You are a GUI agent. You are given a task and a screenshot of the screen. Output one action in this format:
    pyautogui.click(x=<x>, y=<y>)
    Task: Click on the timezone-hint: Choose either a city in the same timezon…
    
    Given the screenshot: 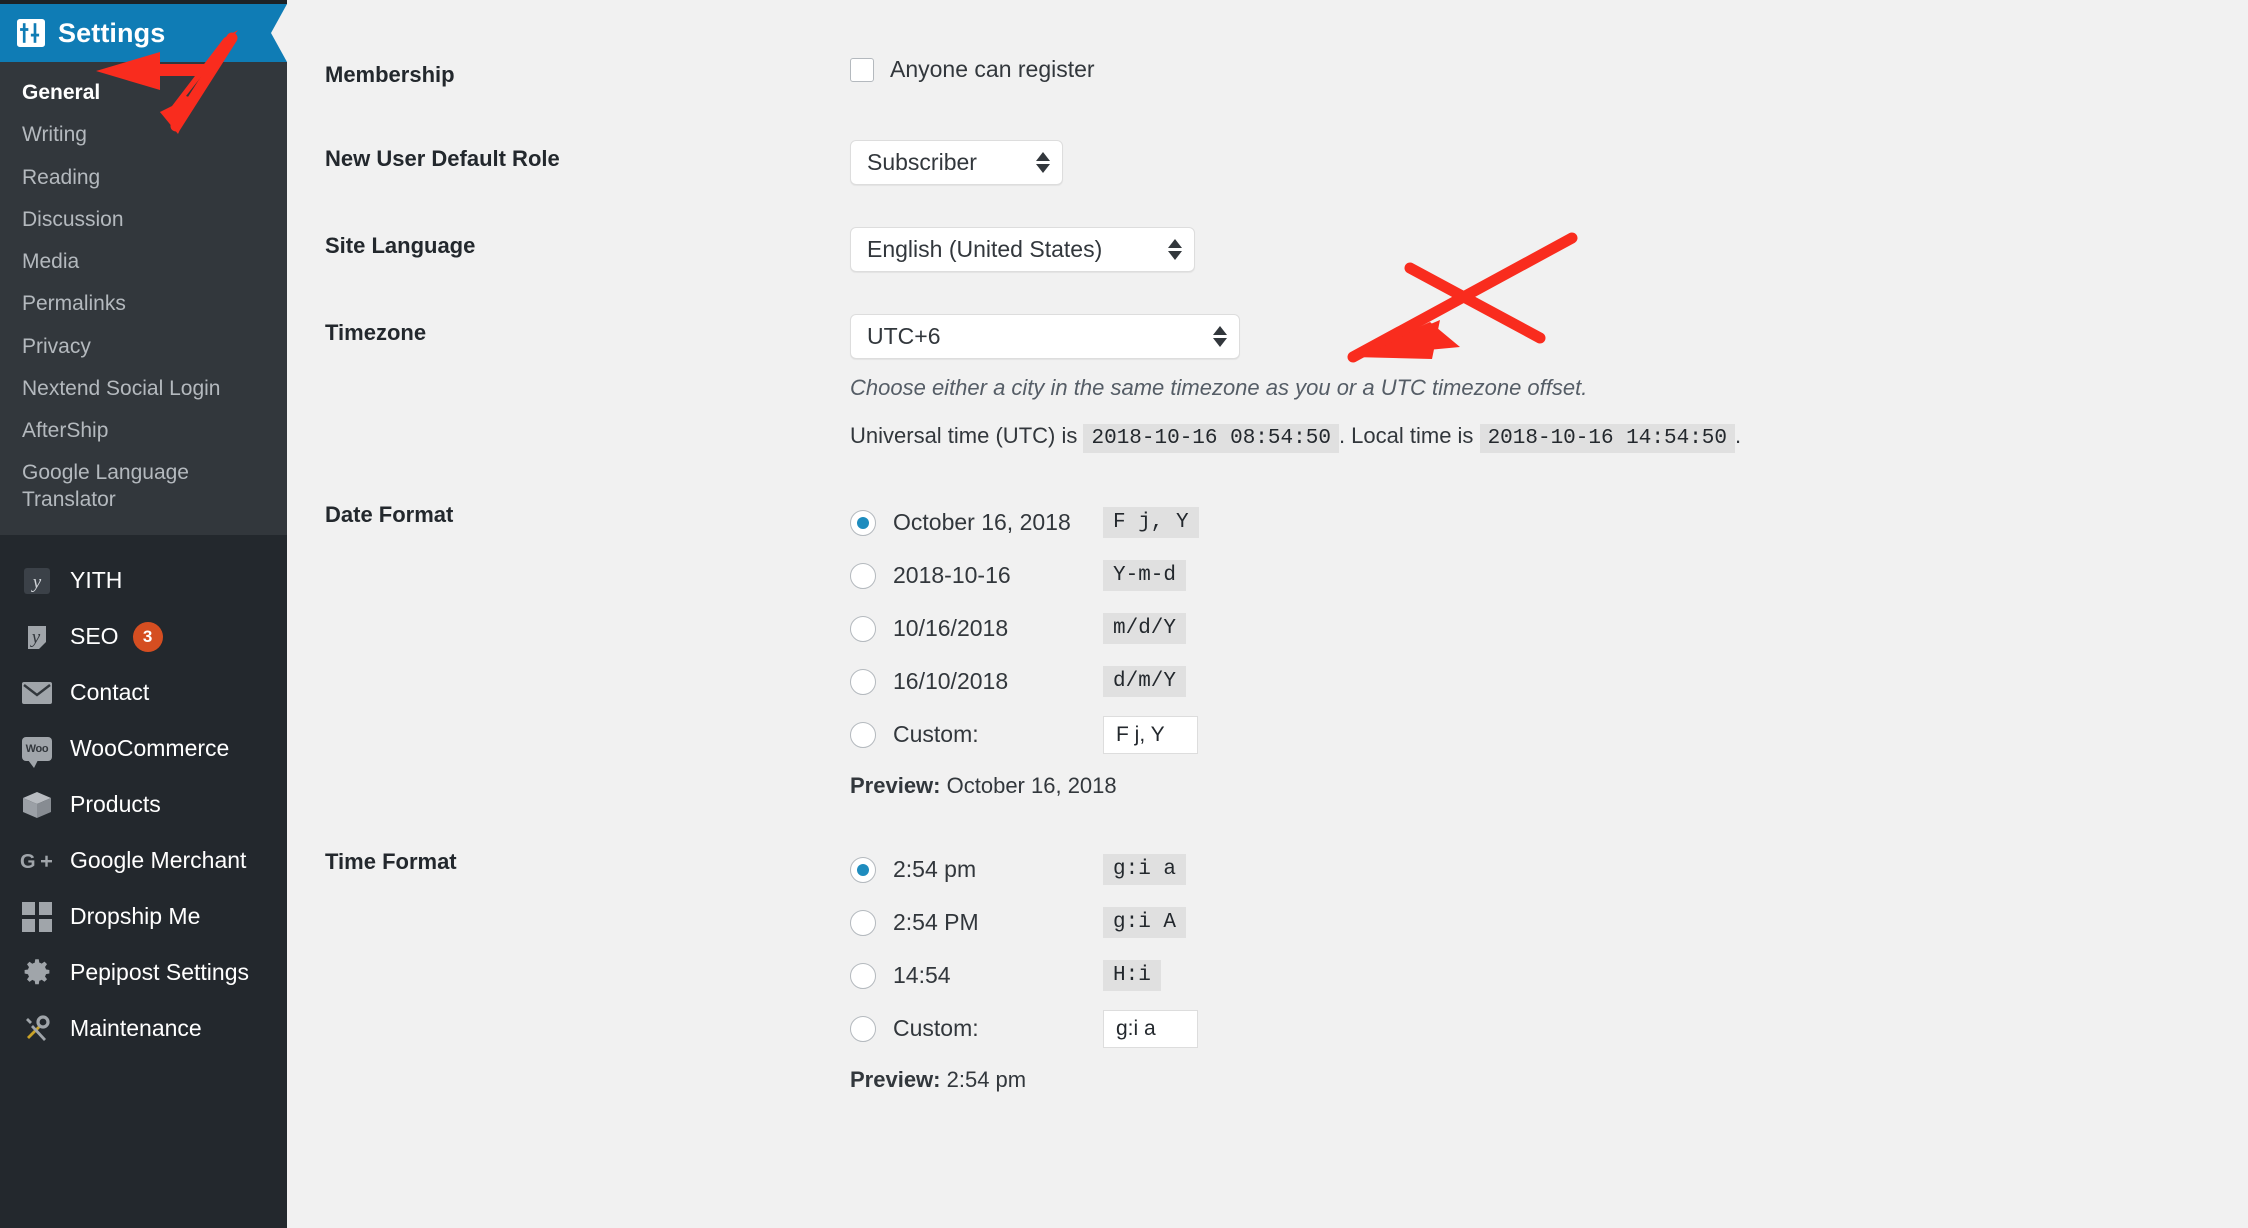 What is the action you would take?
    pyautogui.click(x=1219, y=387)
    